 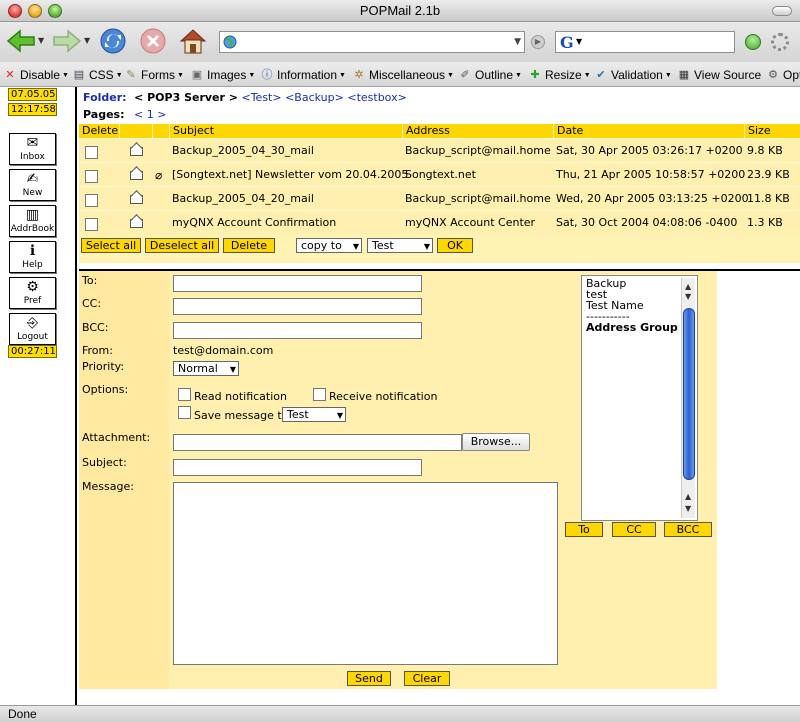 What do you see at coordinates (632, 75) in the screenshot?
I see `validation-menu: ✔ Validation ▼` at bounding box center [632, 75].